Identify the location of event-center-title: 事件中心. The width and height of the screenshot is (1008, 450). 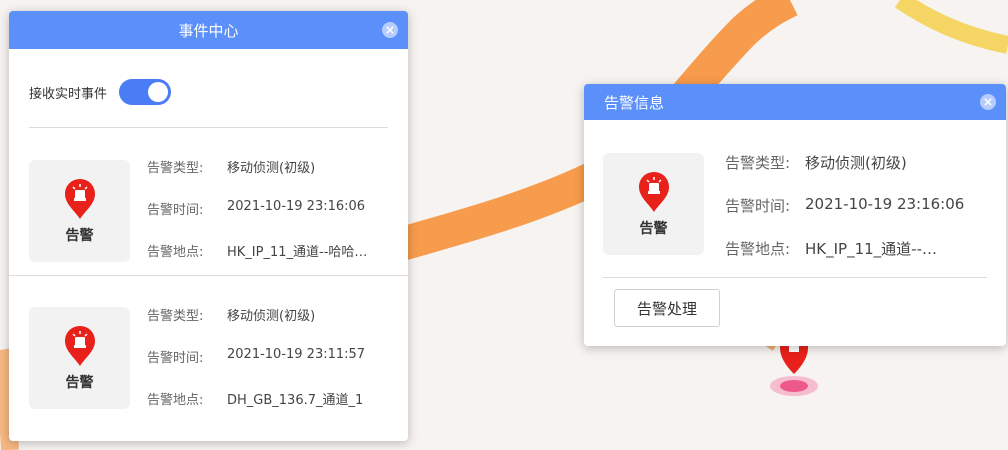
(208, 30).